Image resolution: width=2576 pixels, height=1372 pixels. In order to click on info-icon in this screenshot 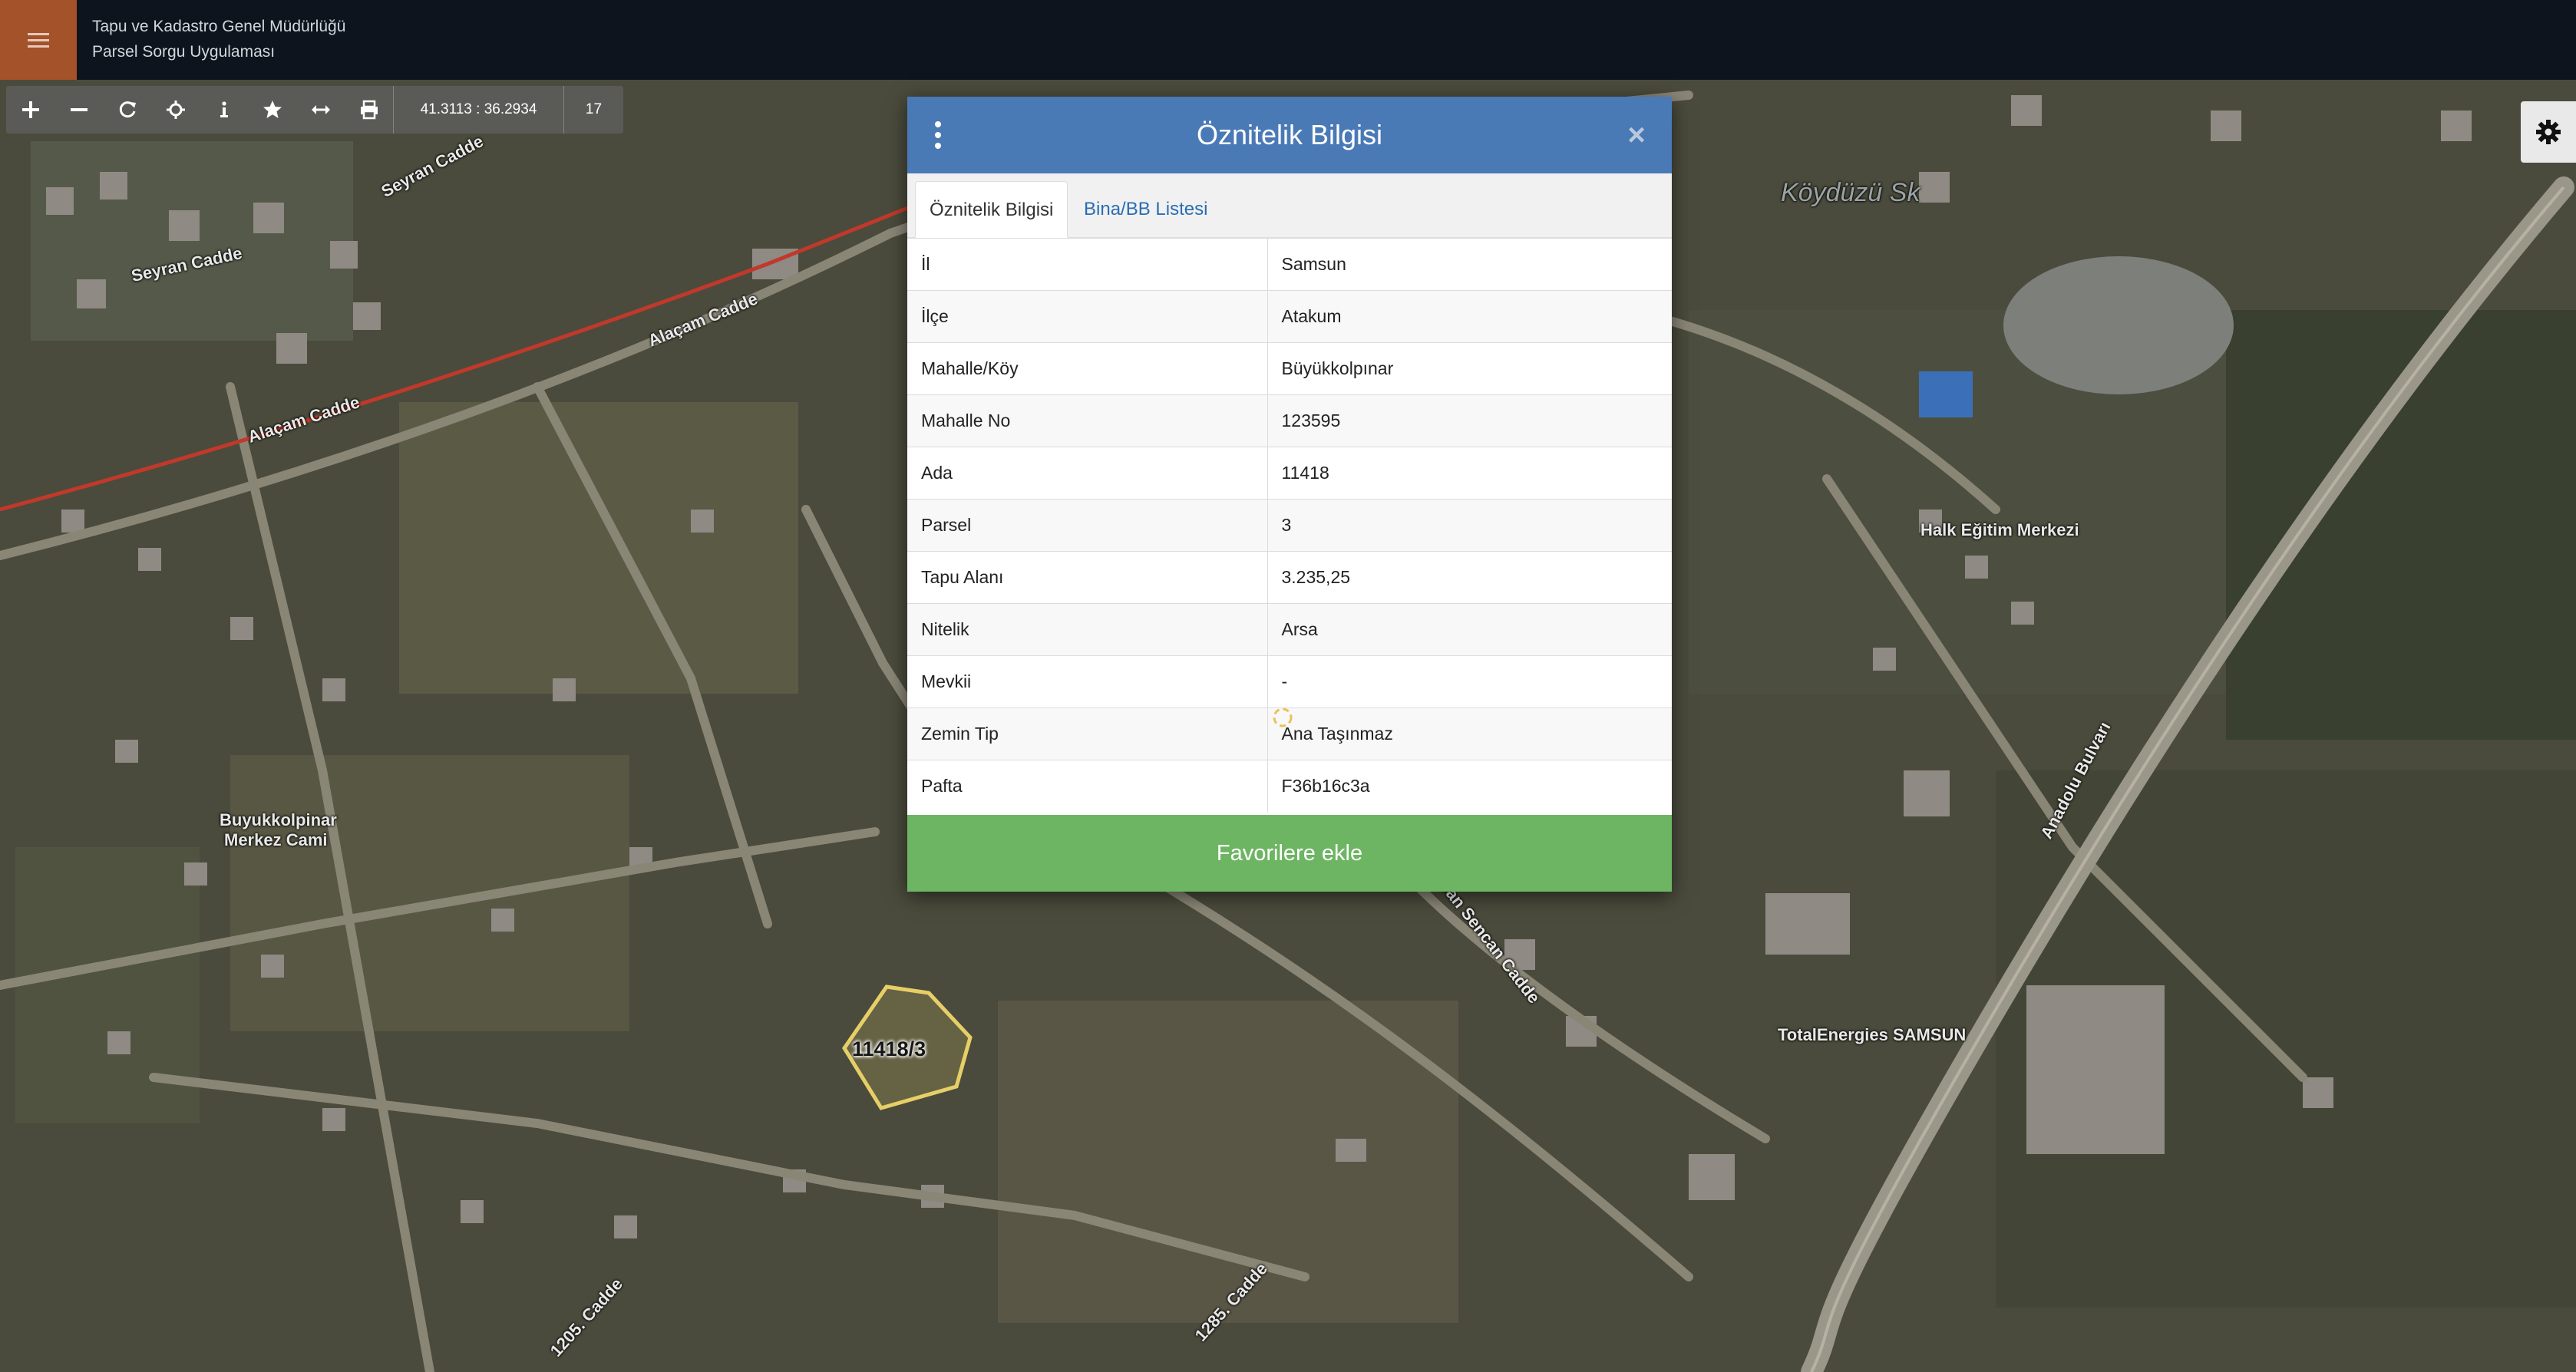, I will do `click(224, 109)`.